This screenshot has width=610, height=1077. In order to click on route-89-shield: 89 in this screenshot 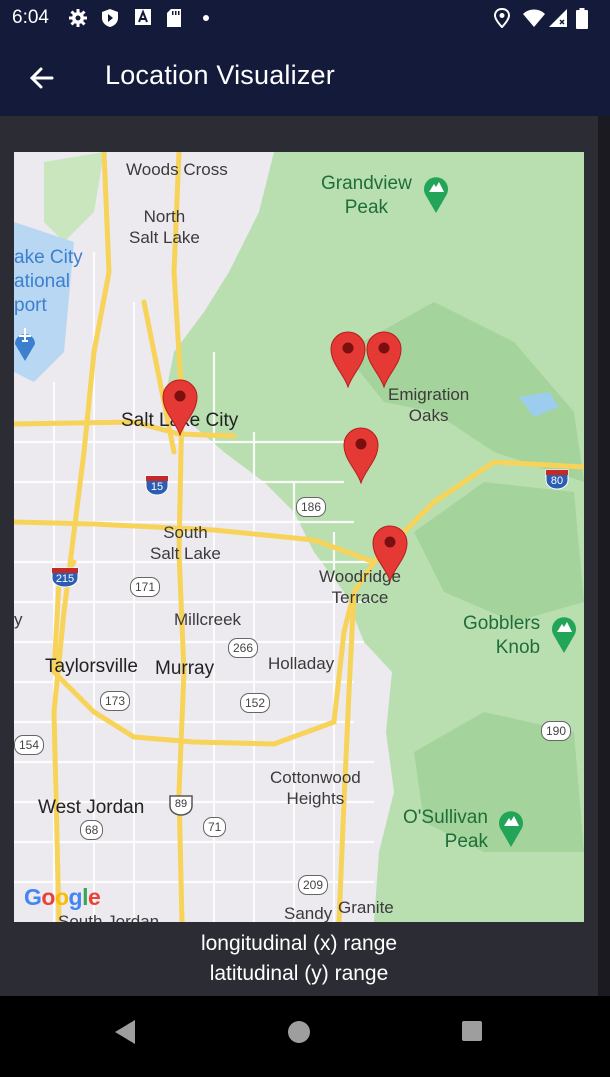, I will do `click(181, 805)`.